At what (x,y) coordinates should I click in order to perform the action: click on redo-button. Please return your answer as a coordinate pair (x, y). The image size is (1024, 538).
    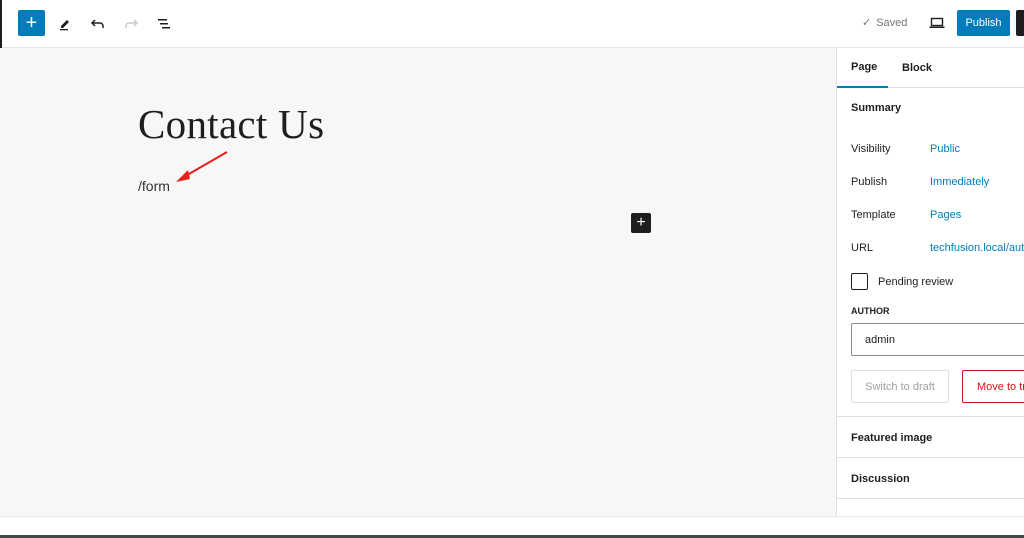
    Looking at the image, I should click on (131, 24).